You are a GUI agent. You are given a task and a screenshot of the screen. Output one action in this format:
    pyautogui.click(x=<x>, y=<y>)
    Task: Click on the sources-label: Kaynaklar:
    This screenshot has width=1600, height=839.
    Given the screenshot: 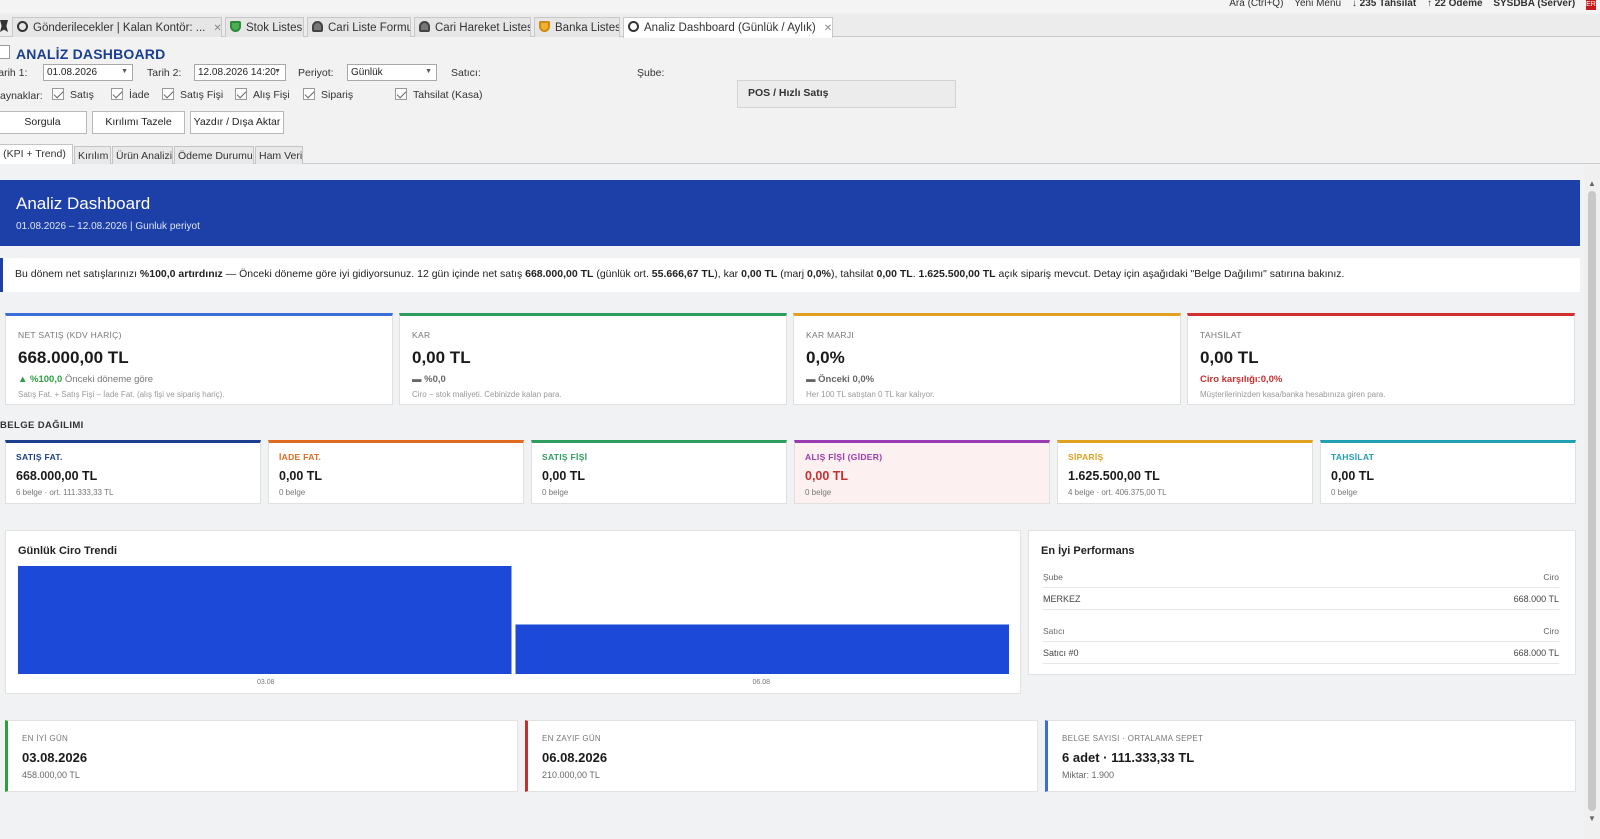 What is the action you would take?
    pyautogui.click(x=21, y=96)
    